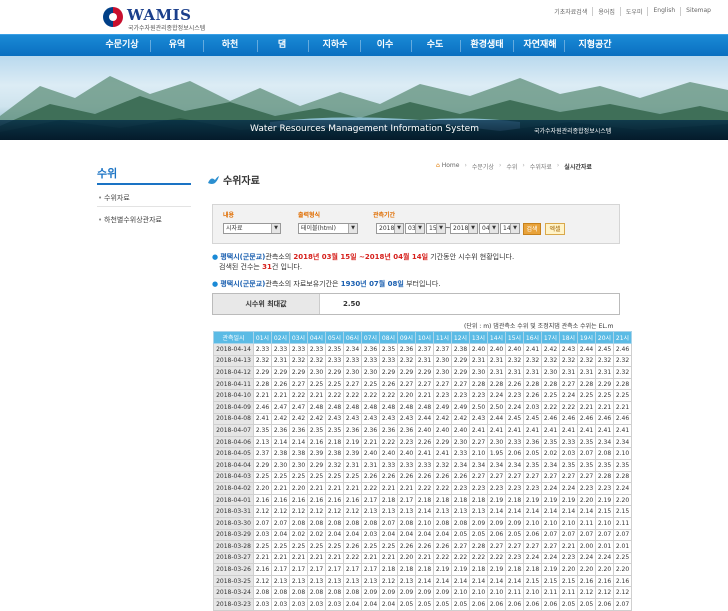  Describe the element at coordinates (144, 175) in the screenshot. I see `left-nav-title: 수위` at that location.